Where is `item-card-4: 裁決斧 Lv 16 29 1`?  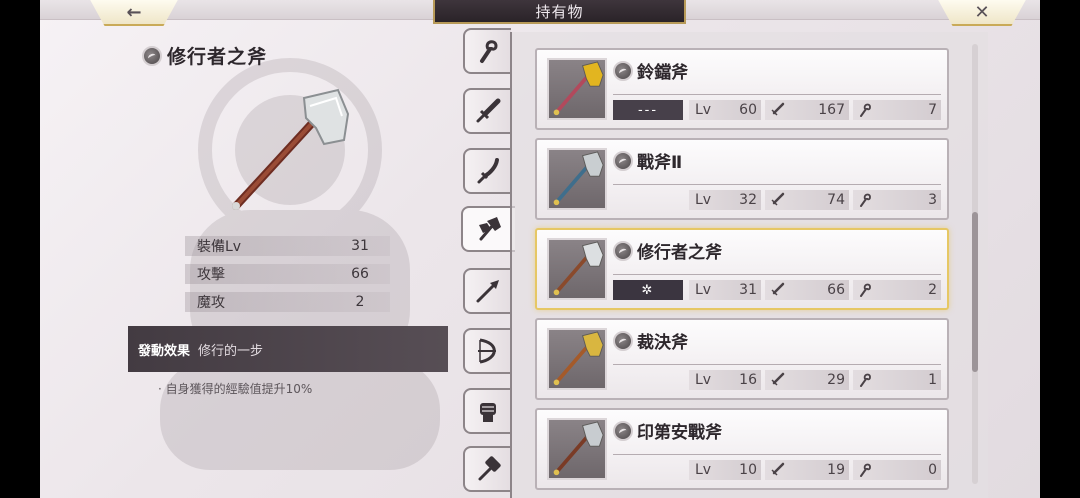 item-card-4: 裁決斧 Lv 16 29 1 is located at coordinates (742, 359).